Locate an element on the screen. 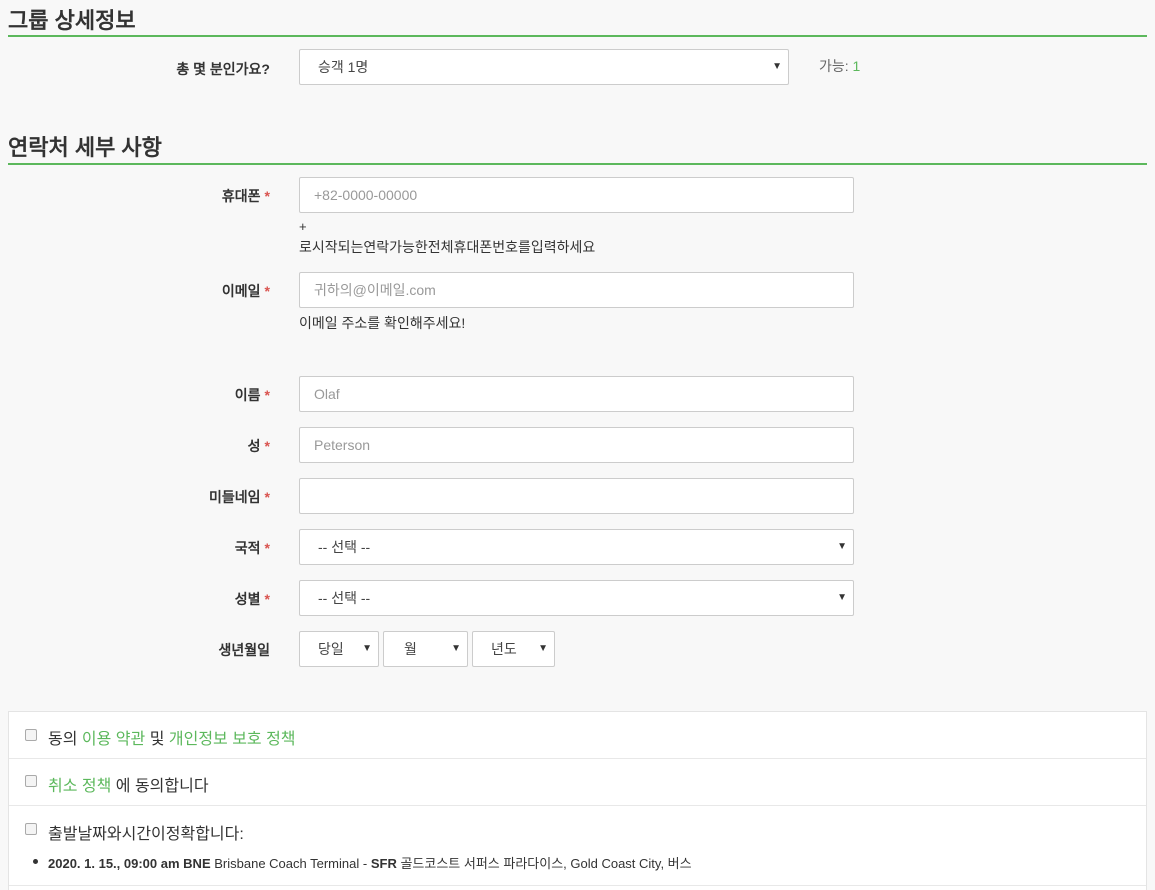 The height and width of the screenshot is (890, 1155). phone-help-plus: + is located at coordinates (303, 226).